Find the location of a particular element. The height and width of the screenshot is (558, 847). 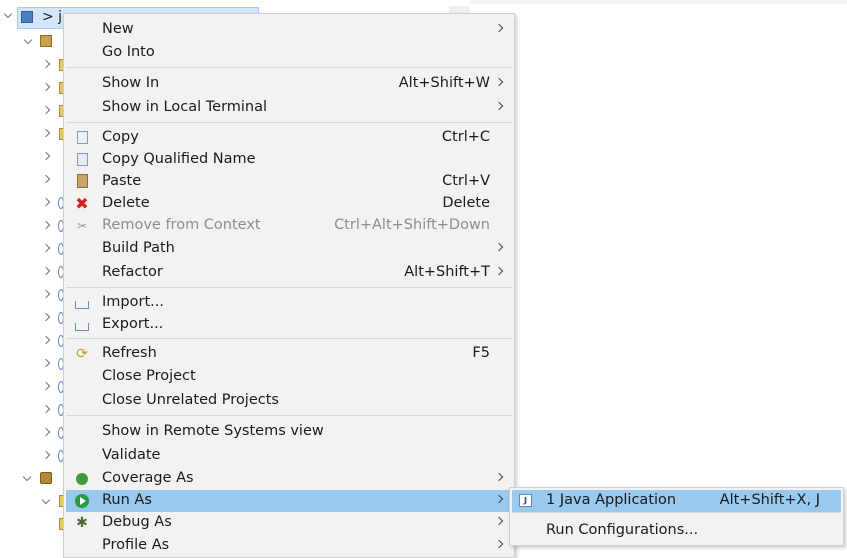

import-icon is located at coordinates (82, 305).